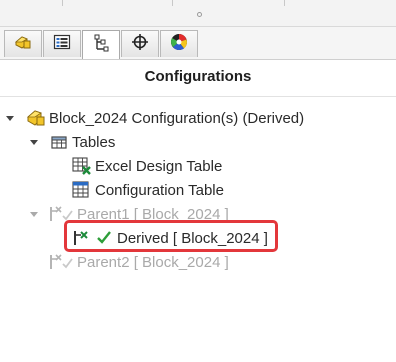 The width and height of the screenshot is (396, 362). I want to click on appearance-sphere-icon, so click(179, 44).